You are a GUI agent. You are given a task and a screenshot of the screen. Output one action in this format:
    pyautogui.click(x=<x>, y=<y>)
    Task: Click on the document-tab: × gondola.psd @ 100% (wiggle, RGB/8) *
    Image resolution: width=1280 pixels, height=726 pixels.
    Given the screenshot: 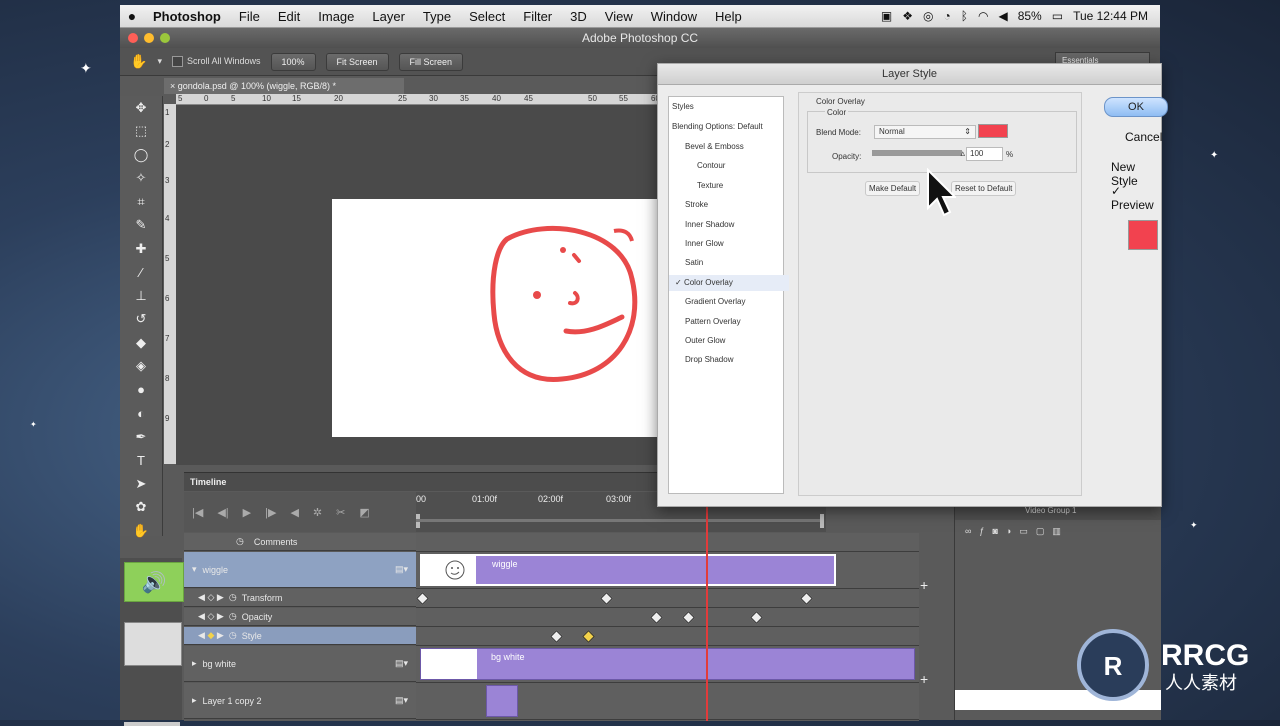 What is the action you would take?
    pyautogui.click(x=284, y=86)
    